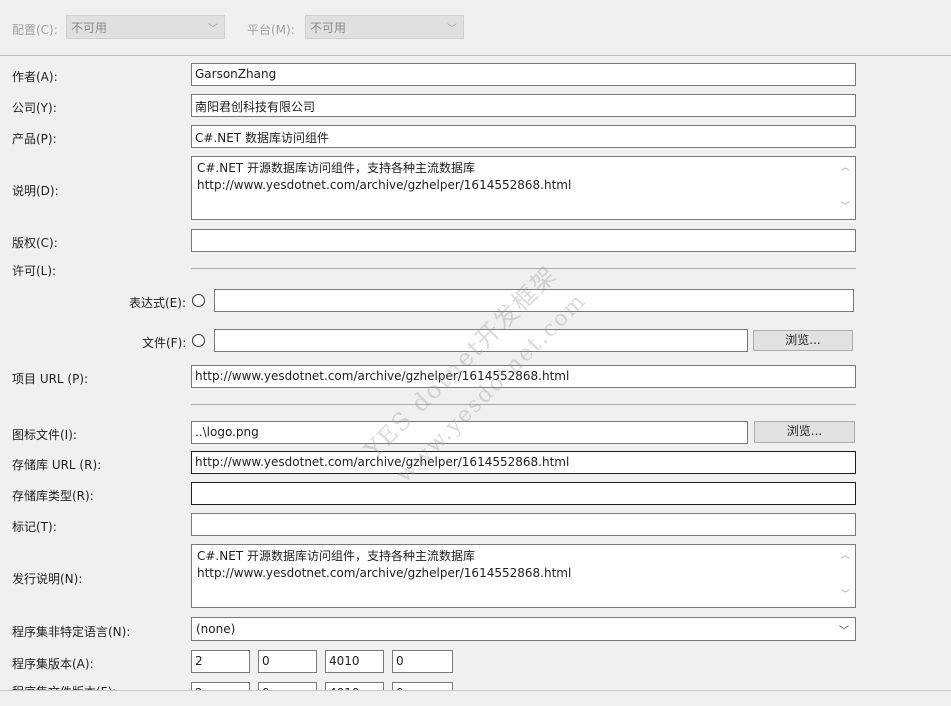 The image size is (951, 706). Describe the element at coordinates (287, 661) in the screenshot. I see `assembly-version-minor: 0` at that location.